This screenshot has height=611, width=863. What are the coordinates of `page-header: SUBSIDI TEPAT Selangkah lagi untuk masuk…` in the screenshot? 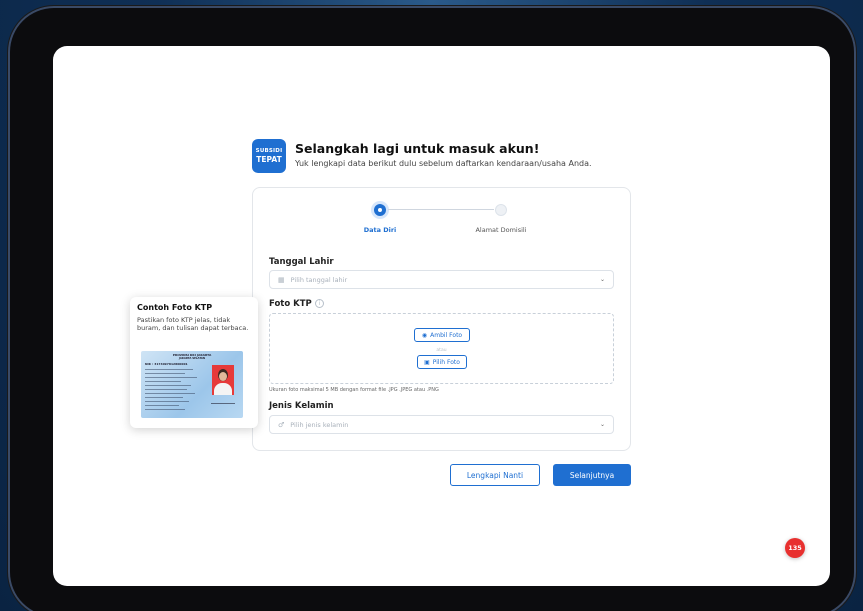 It's located at (442, 156).